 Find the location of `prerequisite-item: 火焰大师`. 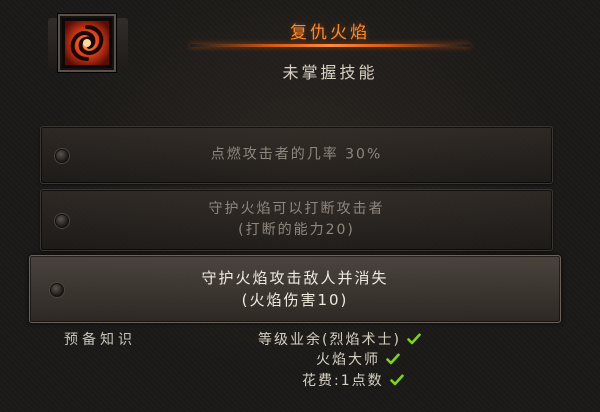

prerequisite-item: 火焰大师 is located at coordinates (358, 359).